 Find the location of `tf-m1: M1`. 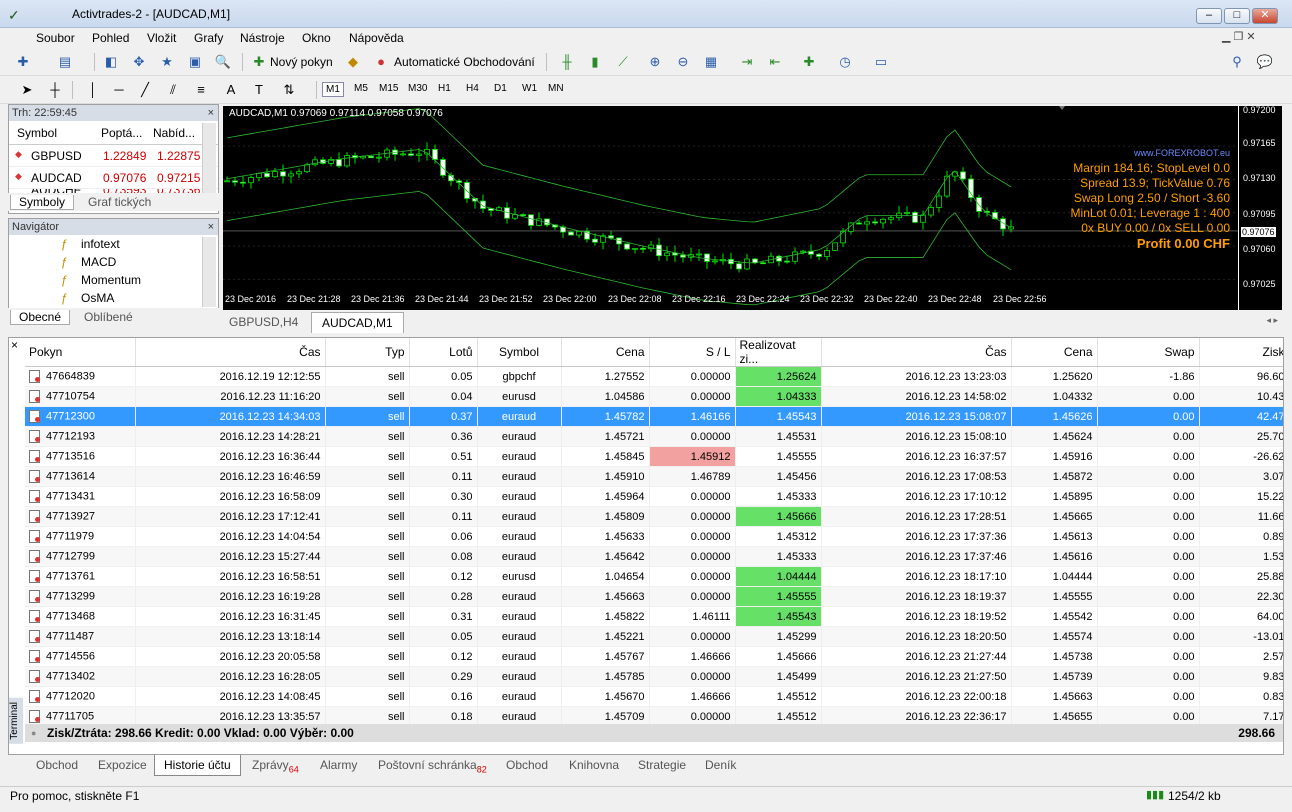

tf-m1: M1 is located at coordinates (333, 89).